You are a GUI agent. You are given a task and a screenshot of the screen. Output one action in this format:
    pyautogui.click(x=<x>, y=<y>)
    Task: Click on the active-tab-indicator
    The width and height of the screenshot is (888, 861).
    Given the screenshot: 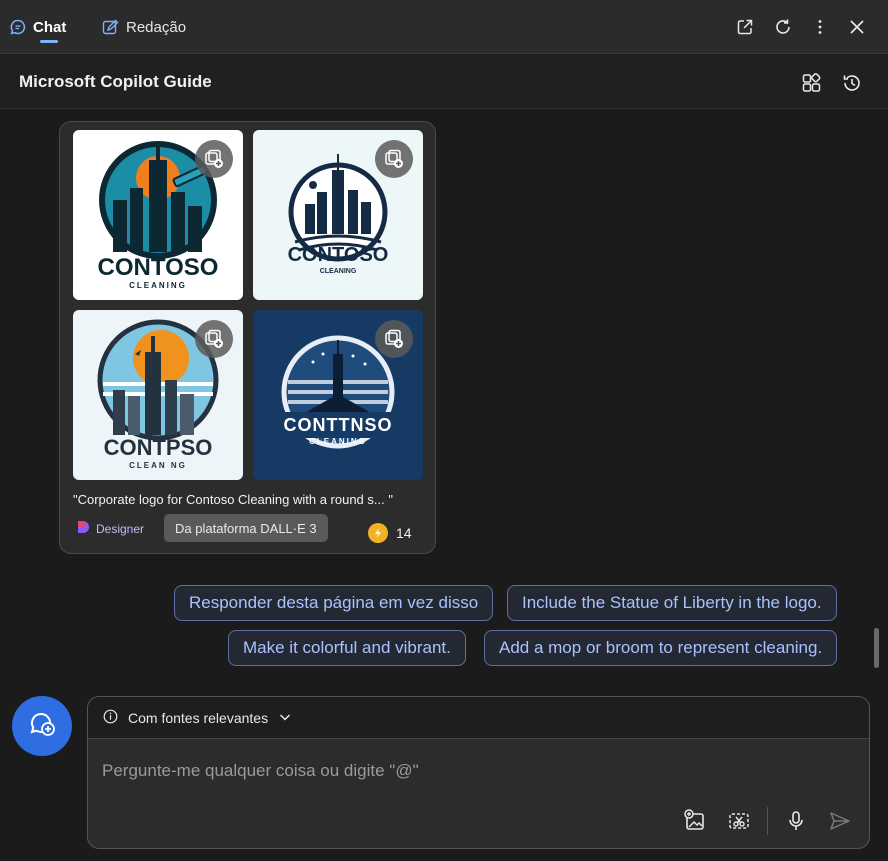 What is the action you would take?
    pyautogui.click(x=49, y=41)
    